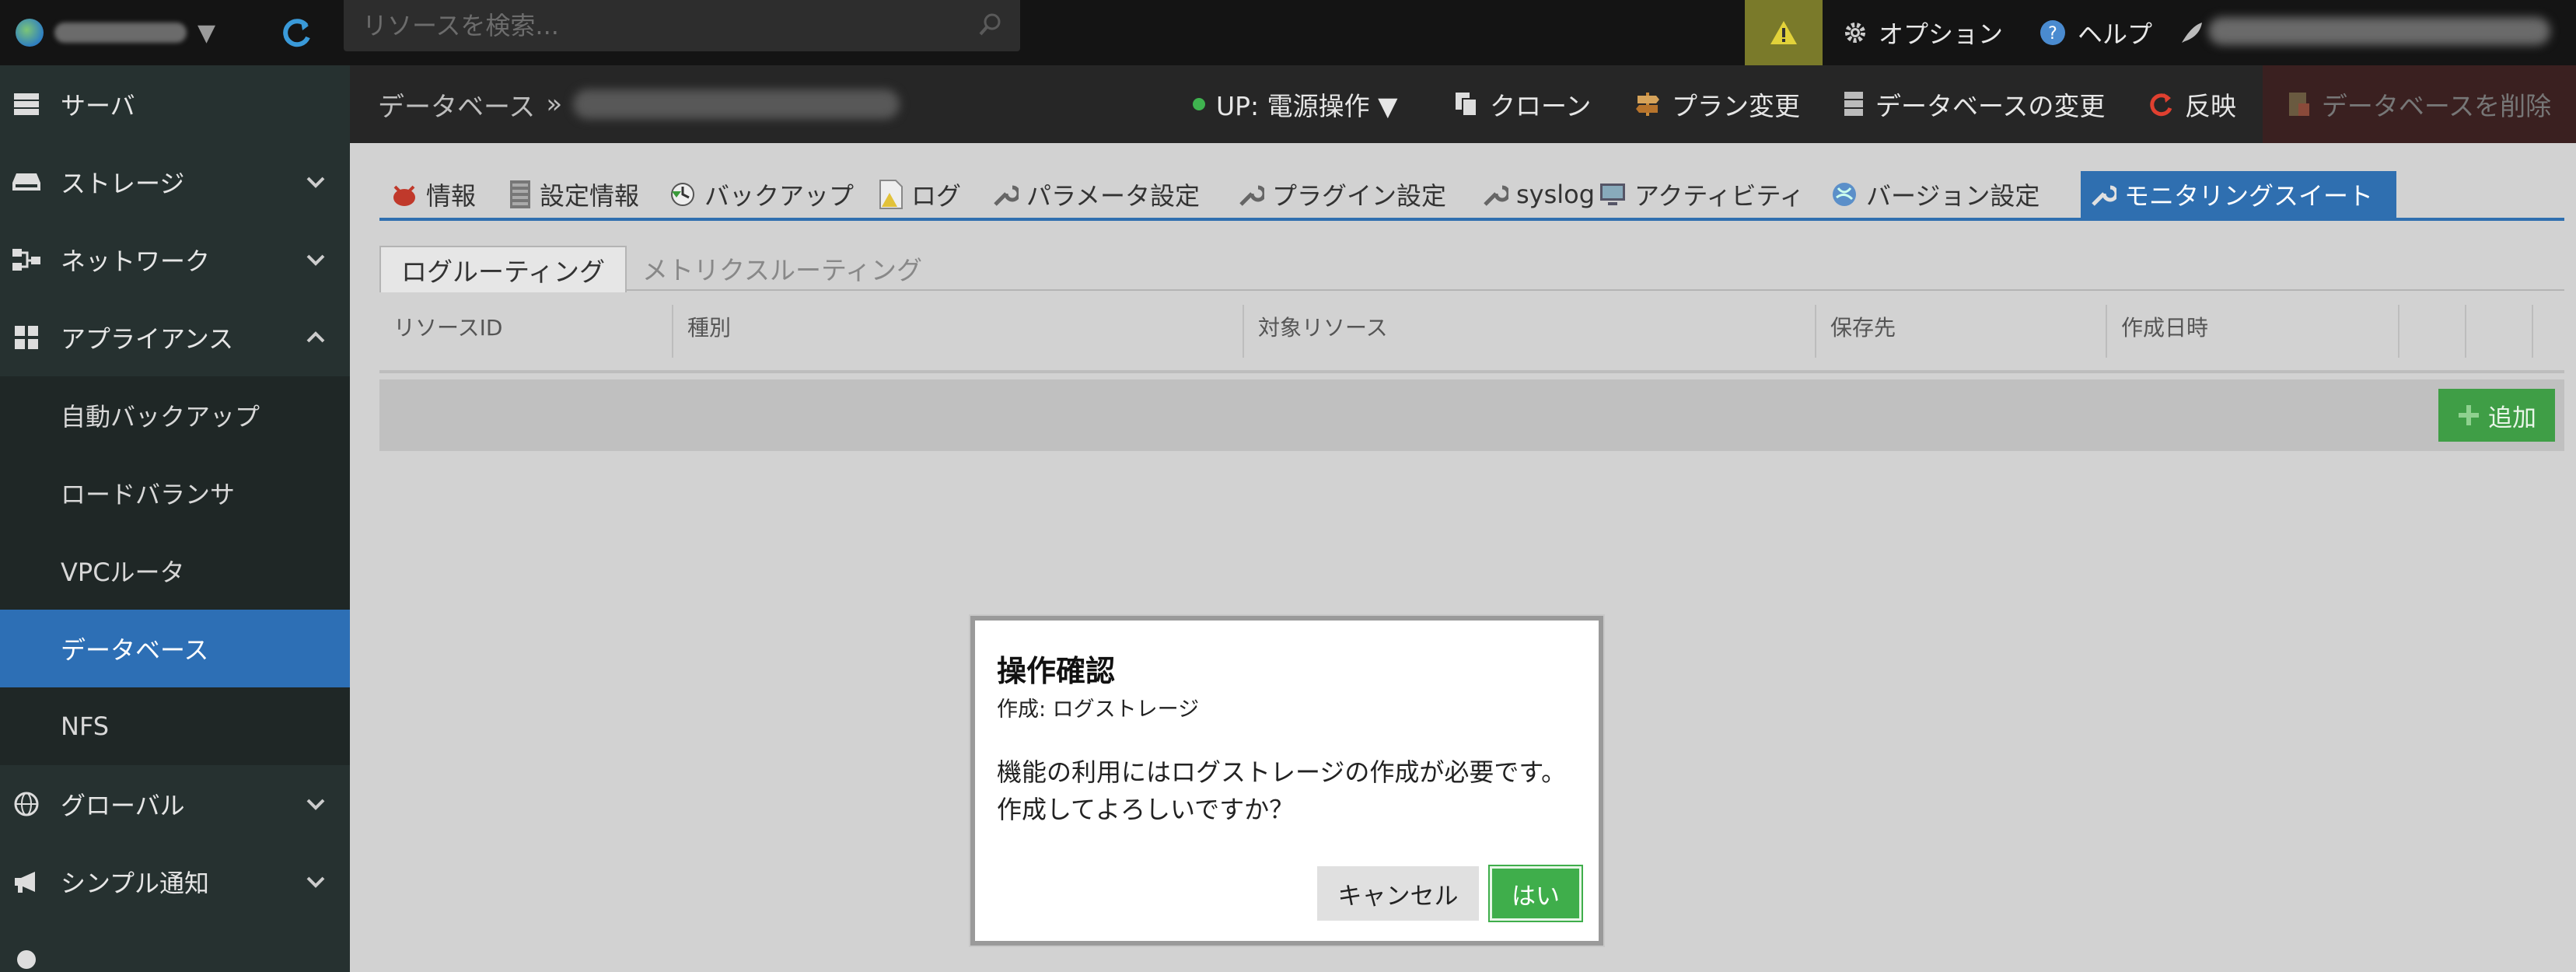  What do you see at coordinates (1323, 328) in the screenshot?
I see `column-label: 対象リソース` at bounding box center [1323, 328].